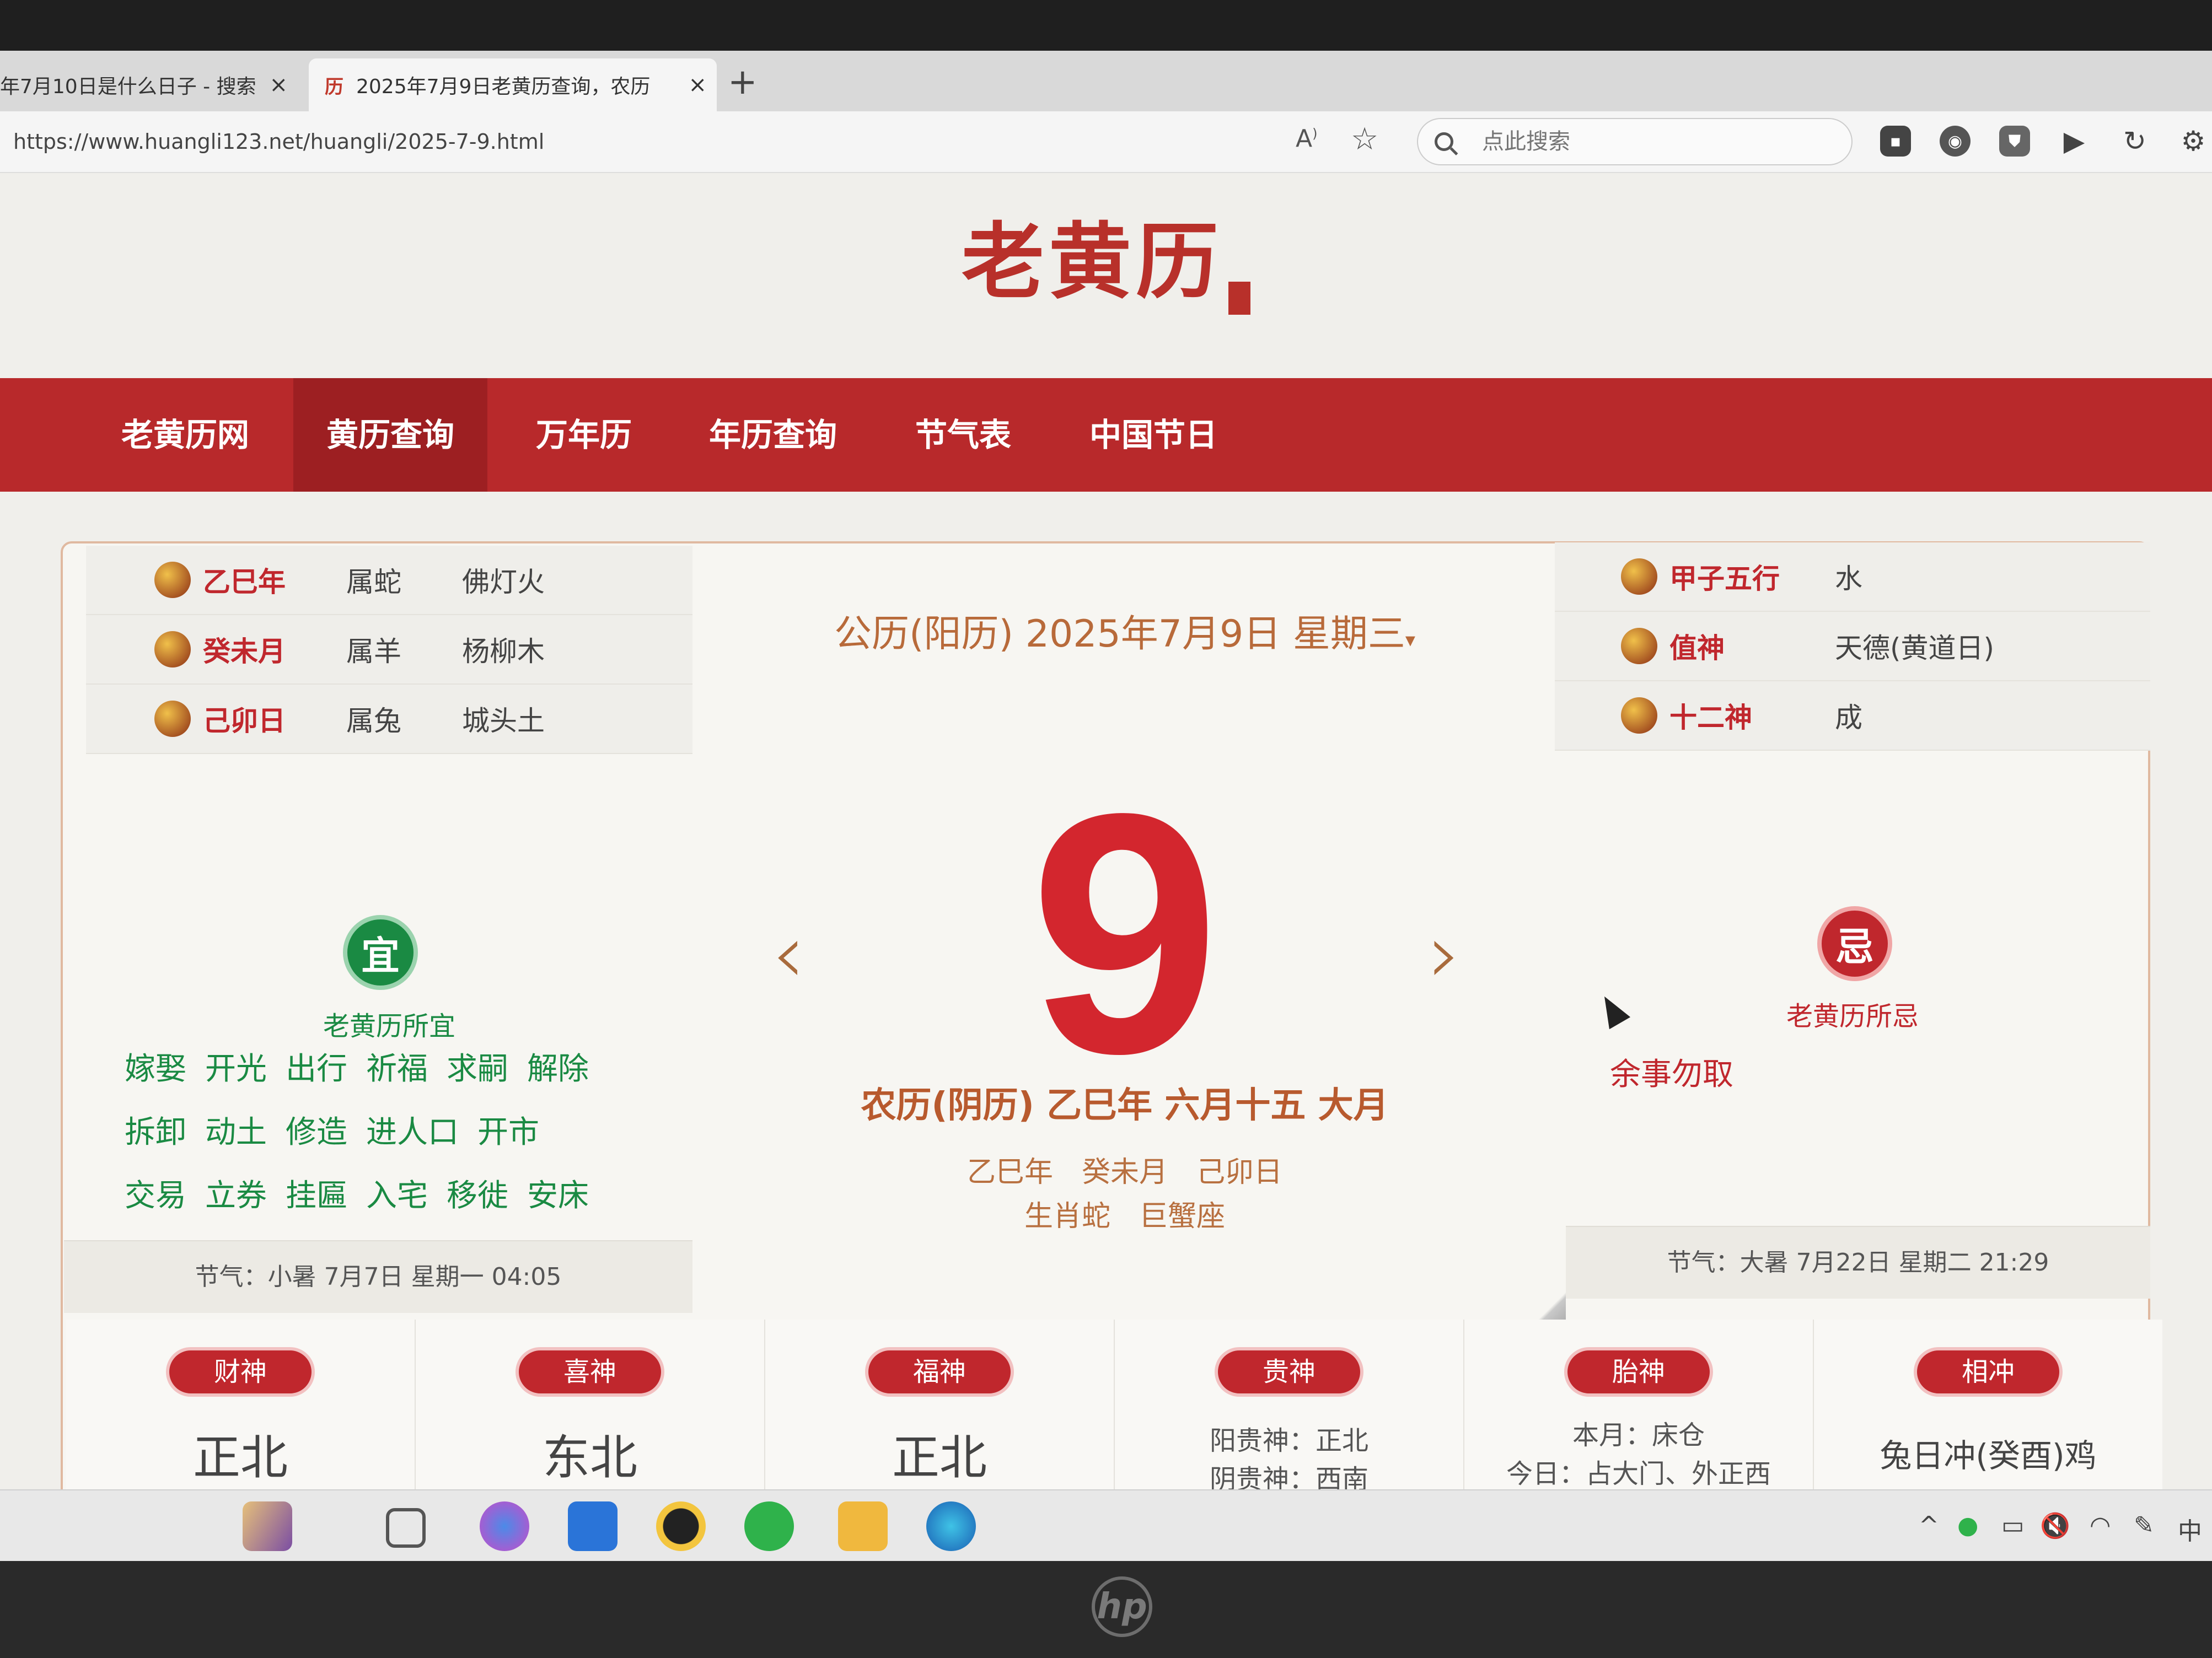 The height and width of the screenshot is (1658, 2212). Describe the element at coordinates (389, 719) in the screenshot. I see `ganzhi-row: 己卯日 属兔 城头土` at that location.